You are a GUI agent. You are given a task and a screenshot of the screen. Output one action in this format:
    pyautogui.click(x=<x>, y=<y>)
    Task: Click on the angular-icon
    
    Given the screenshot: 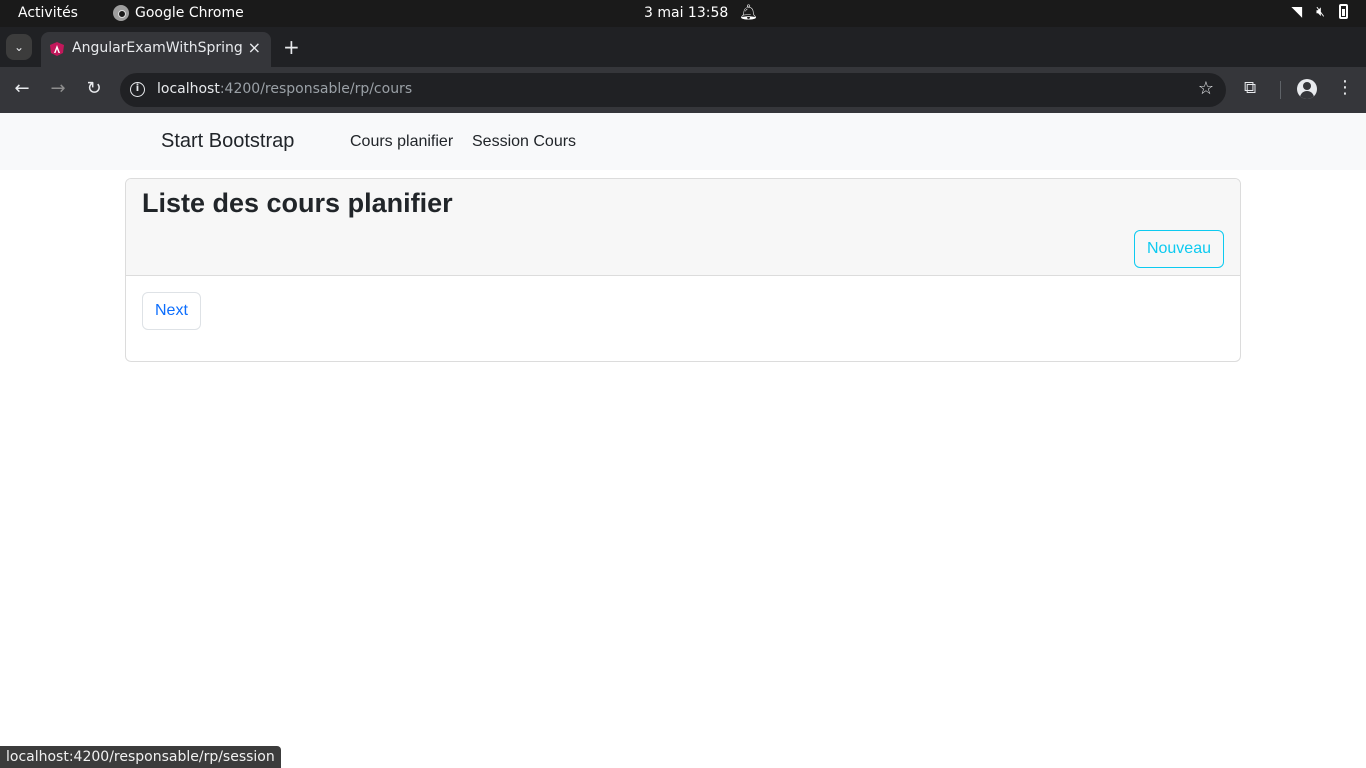 What is the action you would take?
    pyautogui.click(x=57, y=49)
    